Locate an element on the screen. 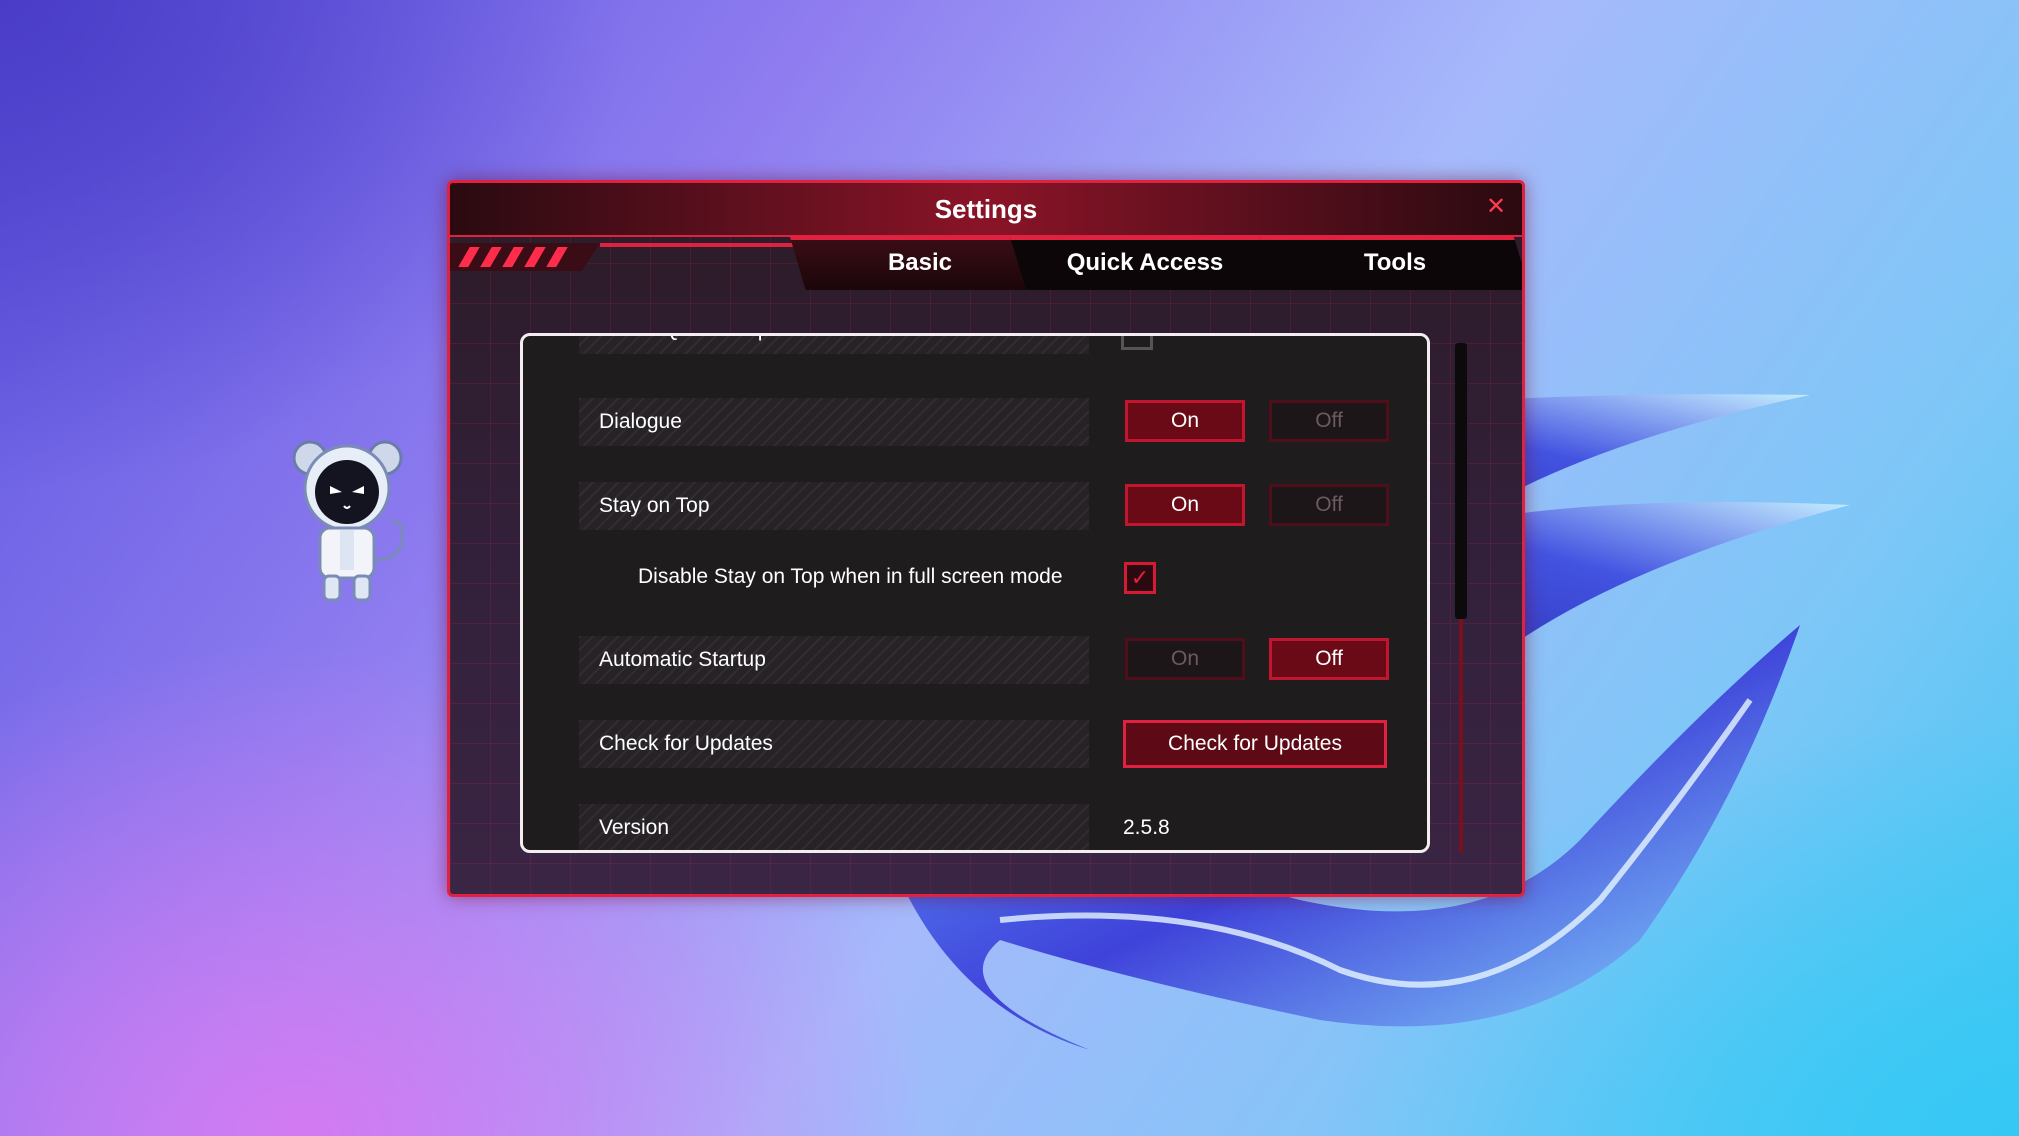 This screenshot has height=1136, width=2019. tab-basic-label: Basic is located at coordinates (920, 262).